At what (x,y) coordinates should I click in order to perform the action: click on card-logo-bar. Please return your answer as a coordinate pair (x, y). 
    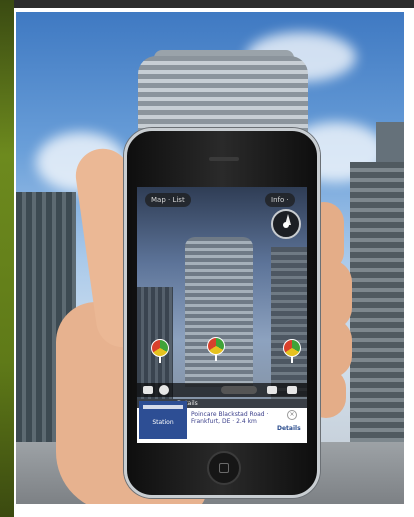
    Looking at the image, I should click on (163, 407).